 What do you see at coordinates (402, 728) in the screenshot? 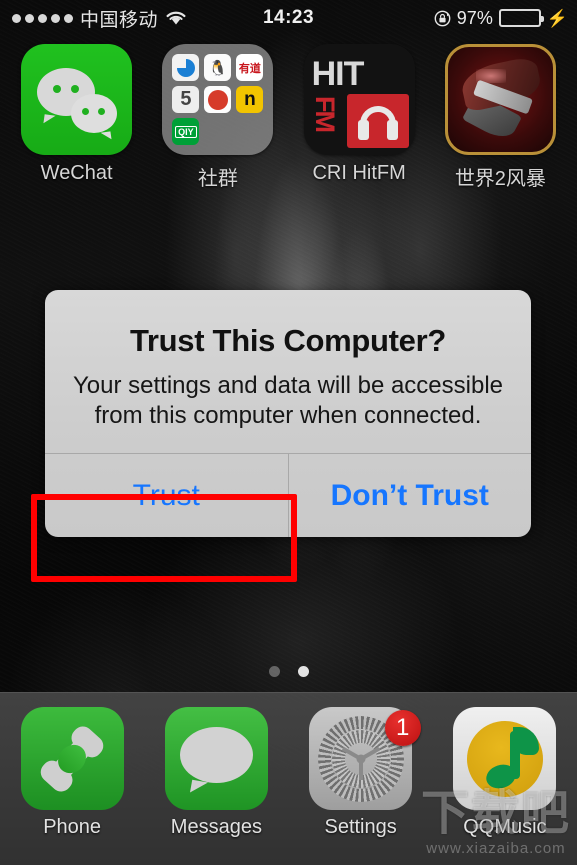
I see `settings-badge-count: 1` at bounding box center [402, 728].